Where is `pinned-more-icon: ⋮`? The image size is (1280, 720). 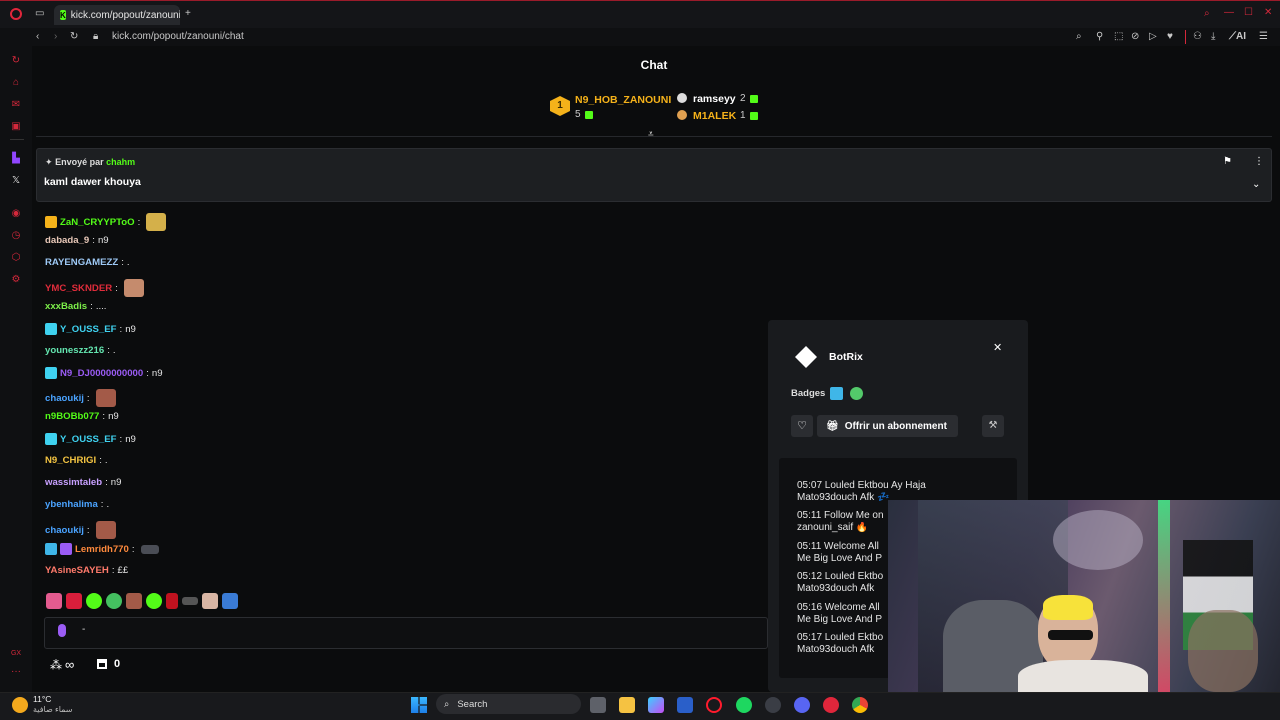
pinned-more-icon: ⋮ is located at coordinates (1259, 161).